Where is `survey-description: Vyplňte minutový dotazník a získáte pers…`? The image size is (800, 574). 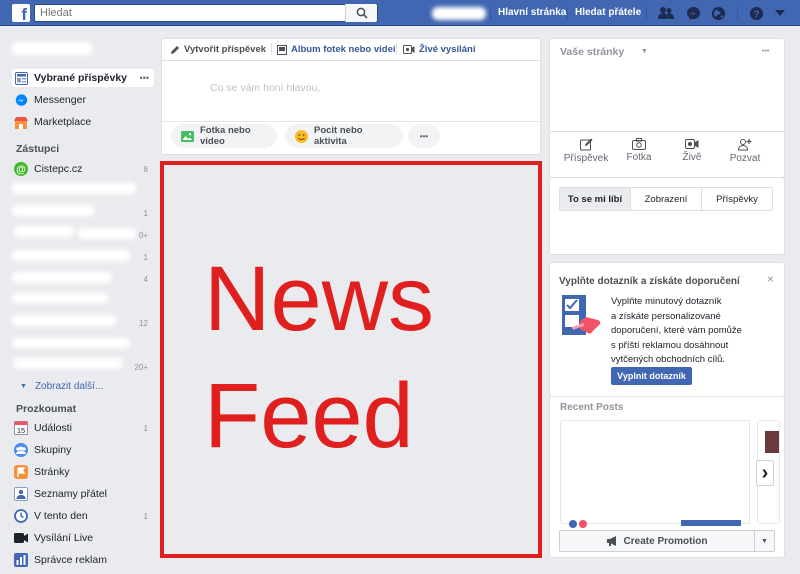
survey-description: Vyplňte minutový dotazník a získáte pers… is located at coordinates (696, 331).